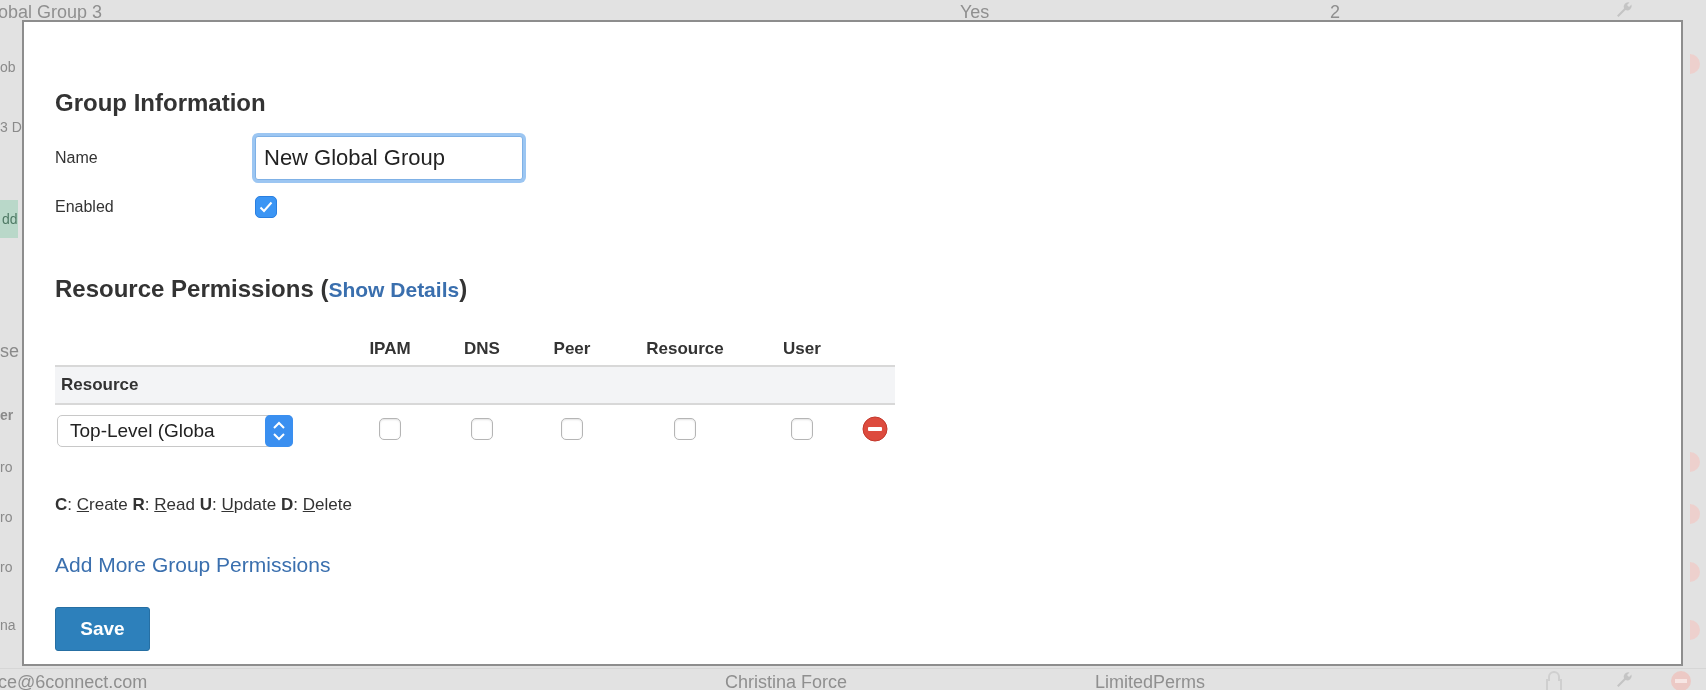  Describe the element at coordinates (9, 219) in the screenshot. I see `add-button: dd` at that location.